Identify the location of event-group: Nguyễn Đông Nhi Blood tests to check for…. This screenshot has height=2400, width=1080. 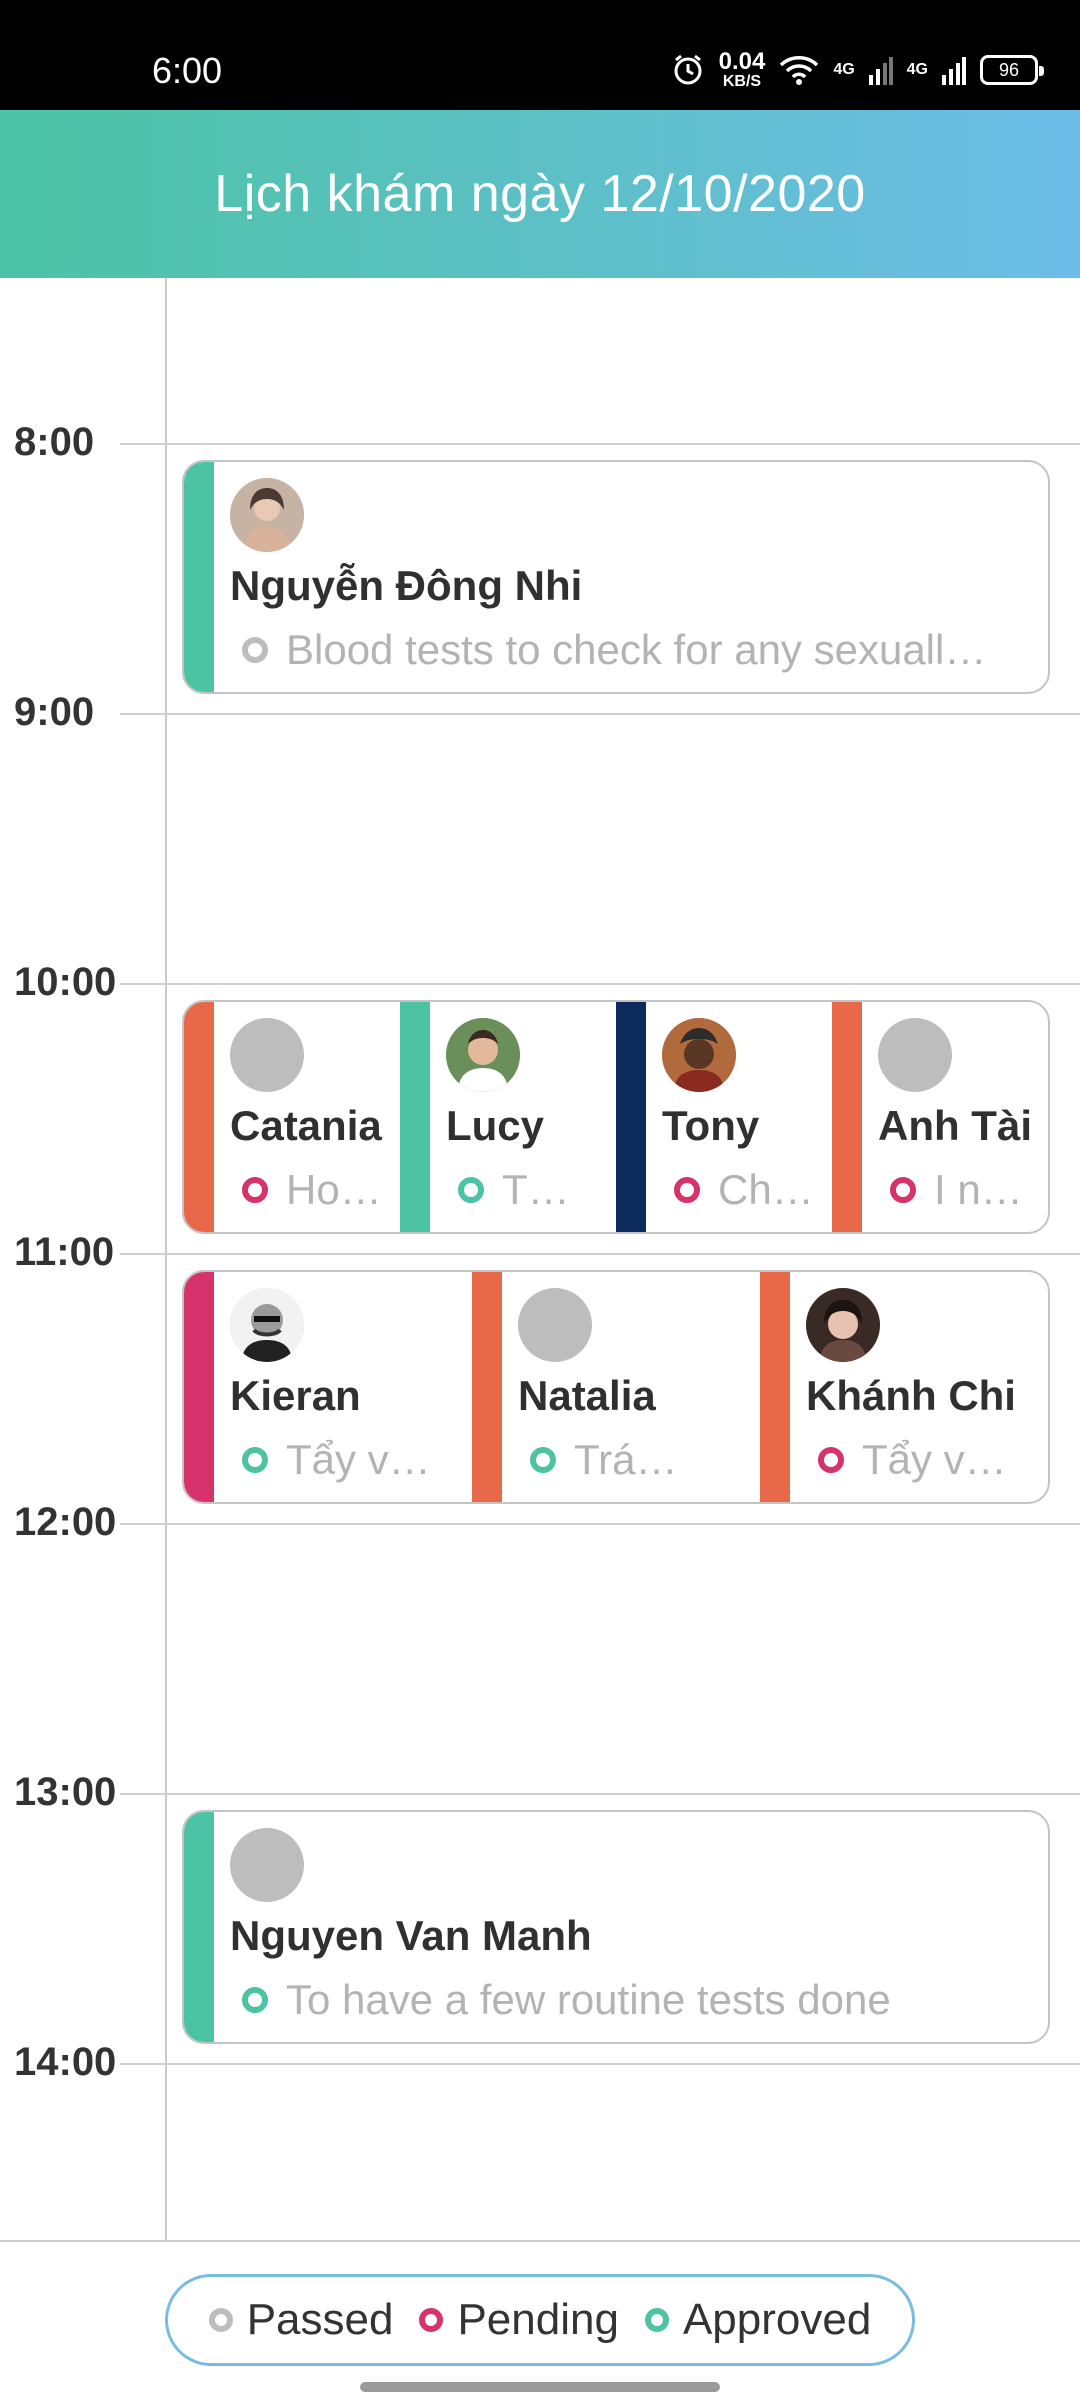
(616, 577).